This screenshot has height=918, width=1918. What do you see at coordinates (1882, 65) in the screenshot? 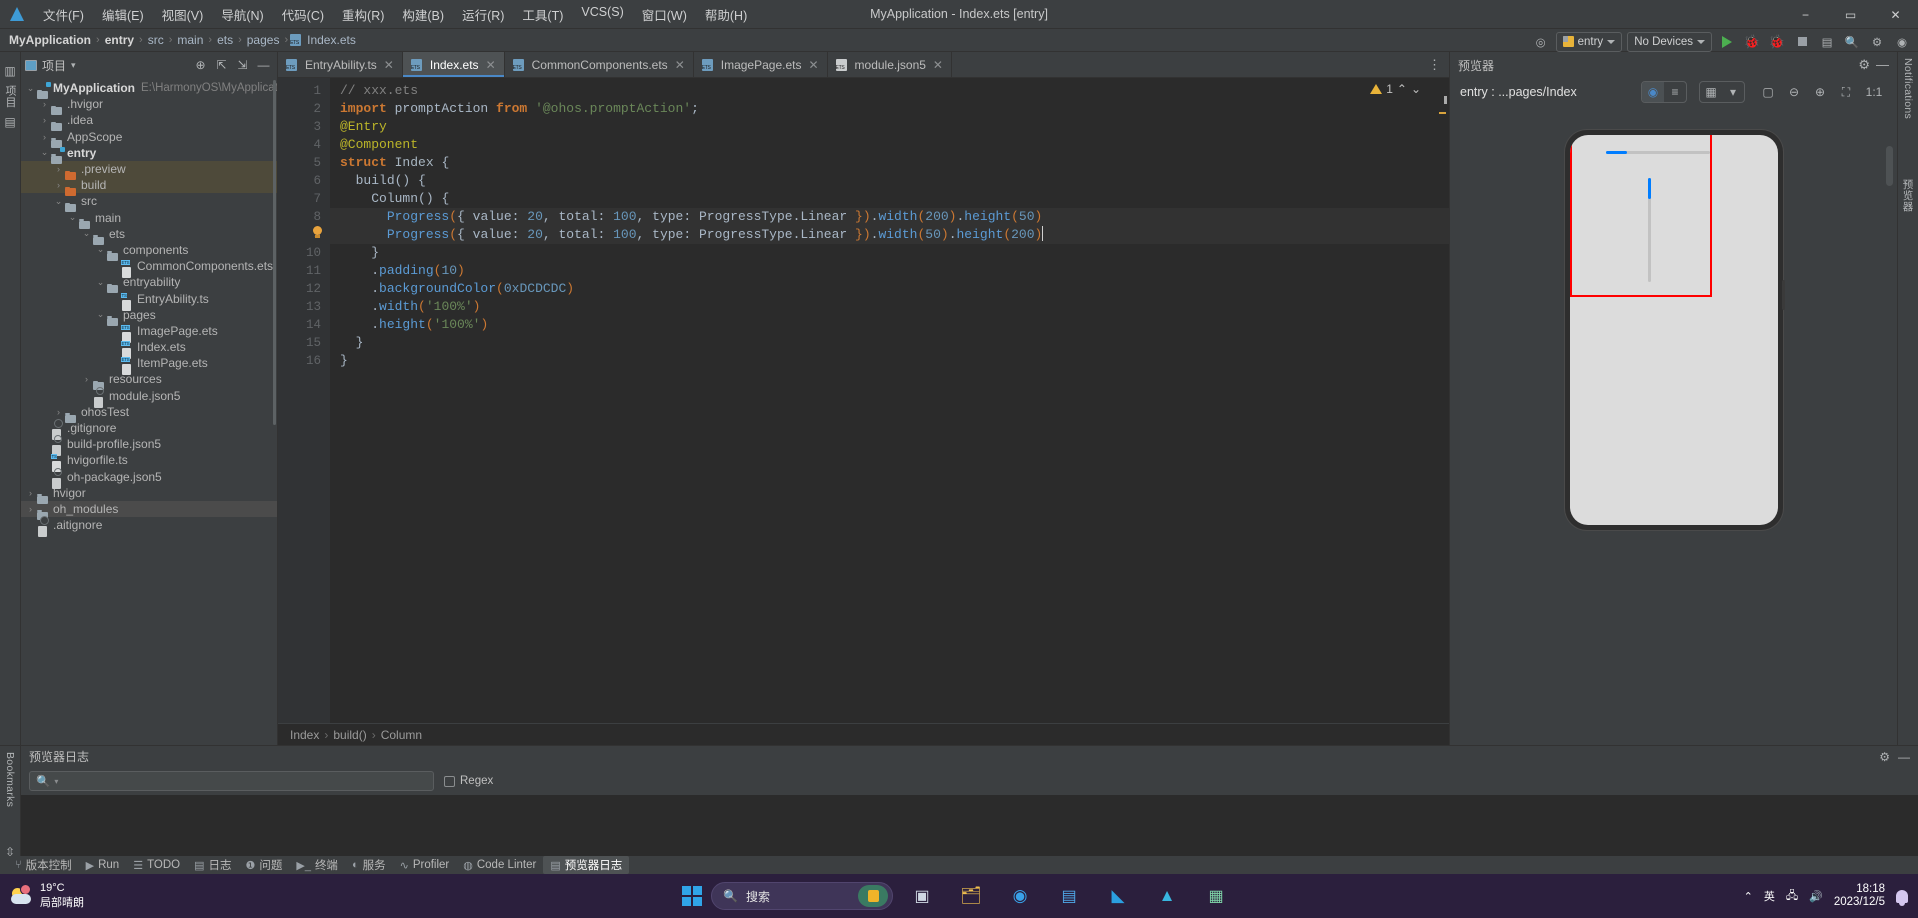
I see `previewer-hide-icon: —` at bounding box center [1882, 65].